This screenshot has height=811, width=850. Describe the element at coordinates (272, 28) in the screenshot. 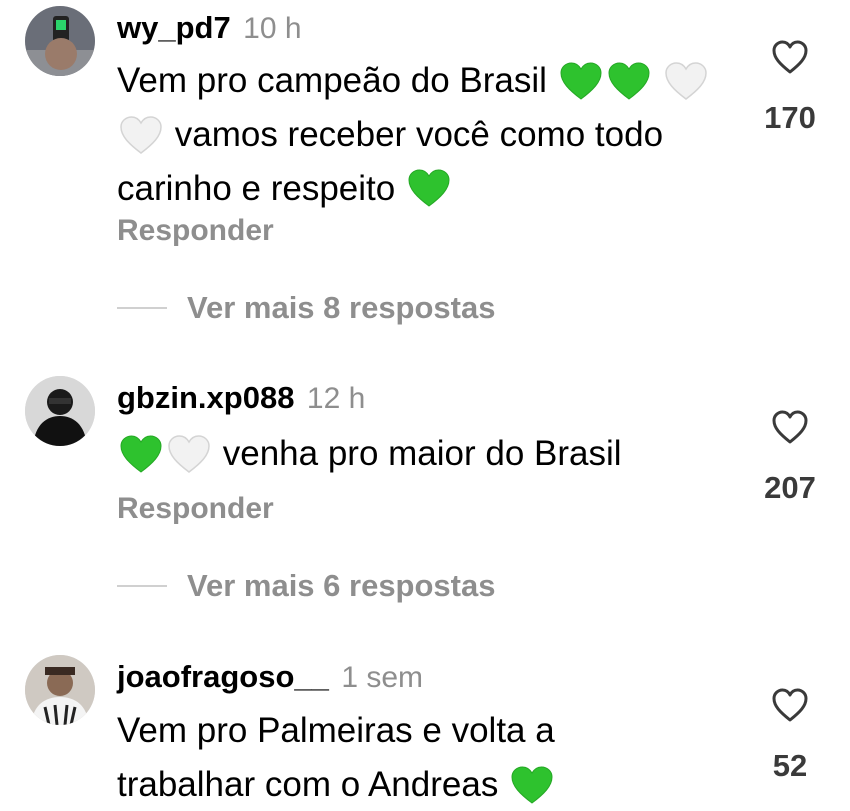

I see `timestamp: 10 h` at that location.